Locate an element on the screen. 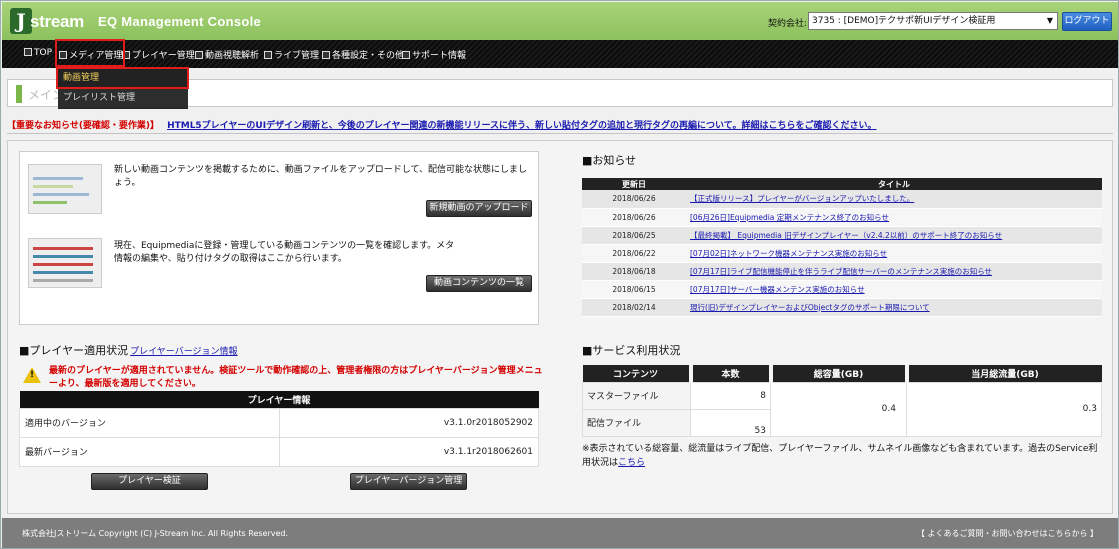  faq-link: 【 よくあるご質問・お問い合わせはこちらから 】 is located at coordinates (1007, 533).